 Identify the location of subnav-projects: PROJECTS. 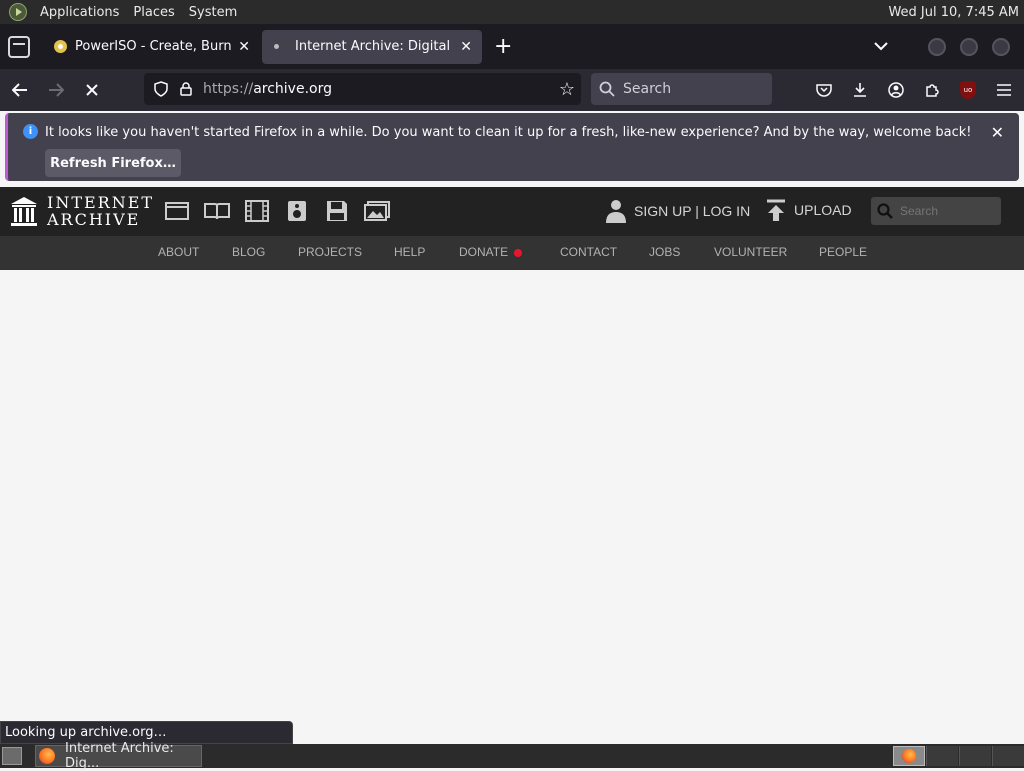
(330, 252).